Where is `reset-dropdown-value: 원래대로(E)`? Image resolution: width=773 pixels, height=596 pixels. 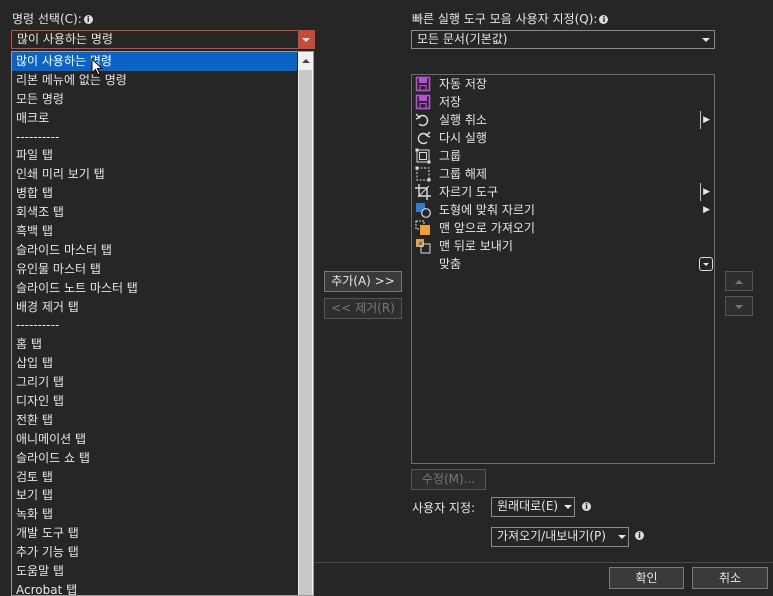
reset-dropdown-value: 원래대로(E) is located at coordinates (528, 506).